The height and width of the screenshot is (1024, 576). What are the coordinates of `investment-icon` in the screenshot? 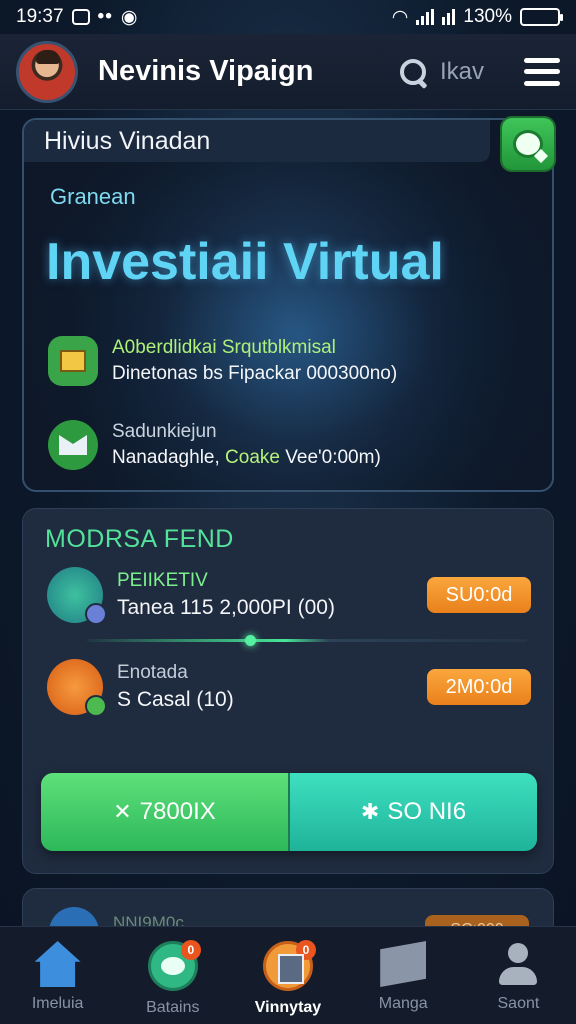 It's located at (77, 596).